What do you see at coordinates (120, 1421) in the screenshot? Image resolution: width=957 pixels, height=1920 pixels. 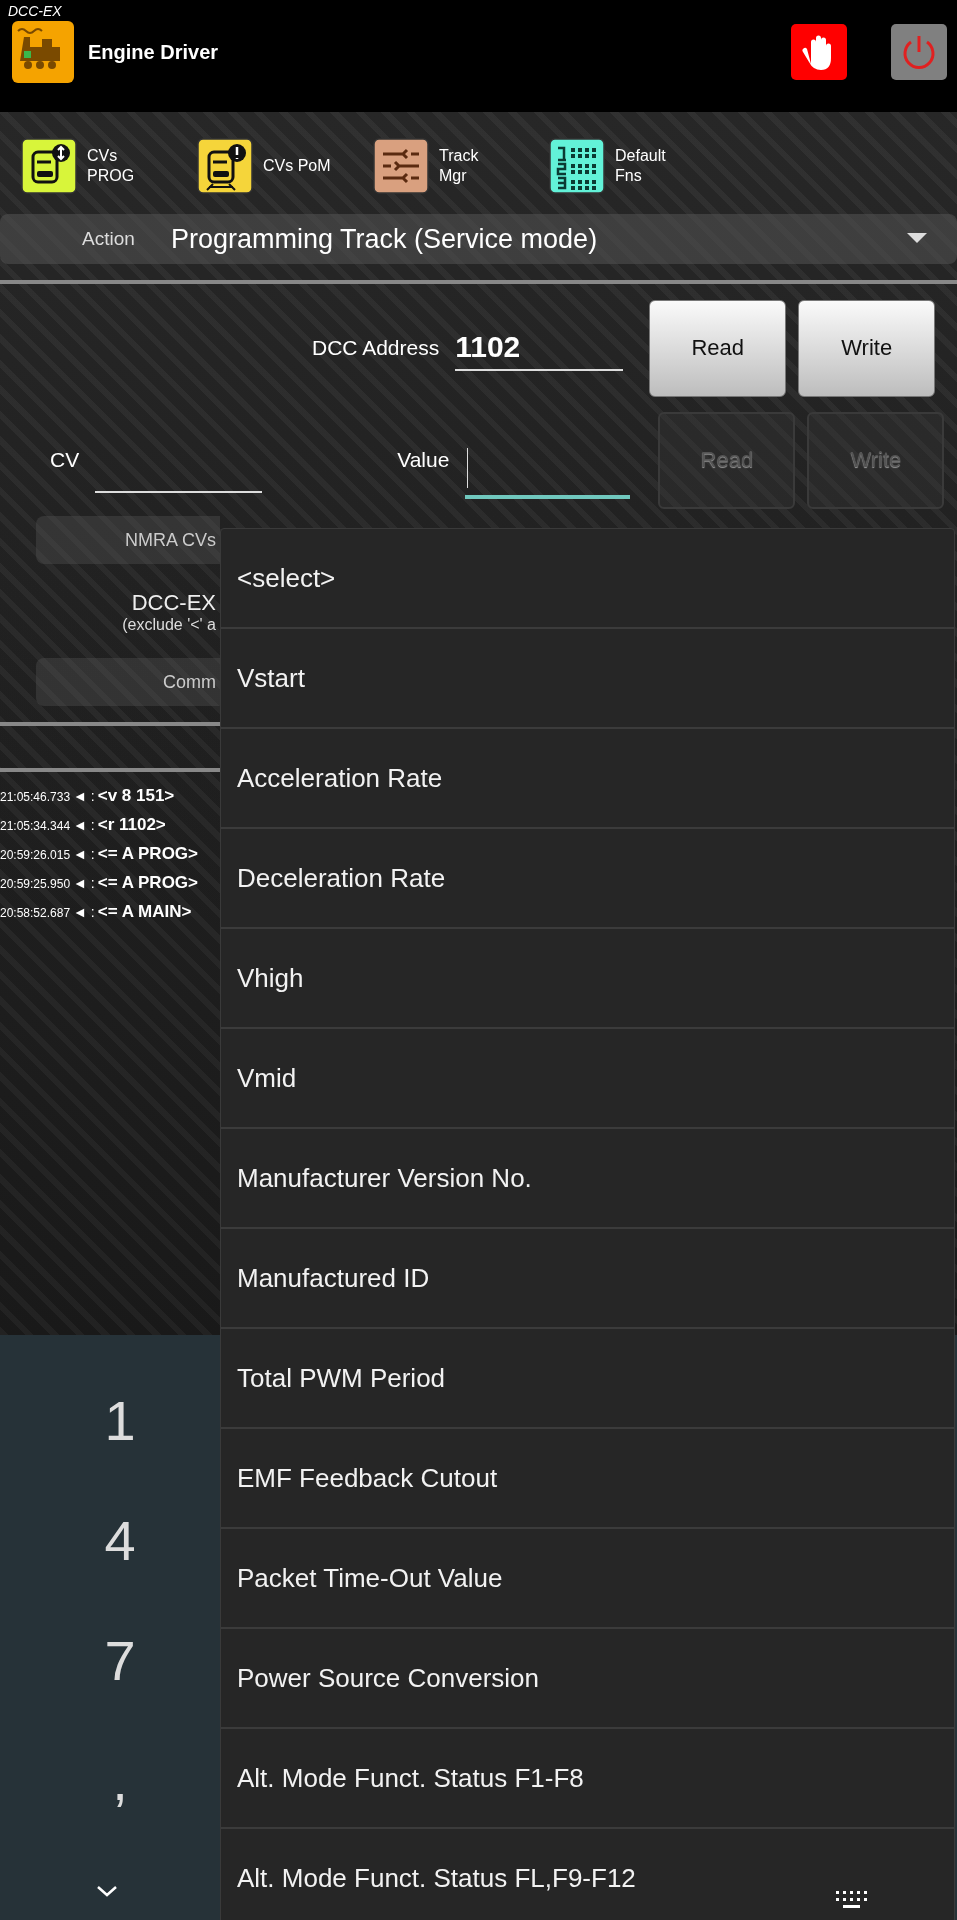 I see `keyboard-key: 1` at bounding box center [120, 1421].